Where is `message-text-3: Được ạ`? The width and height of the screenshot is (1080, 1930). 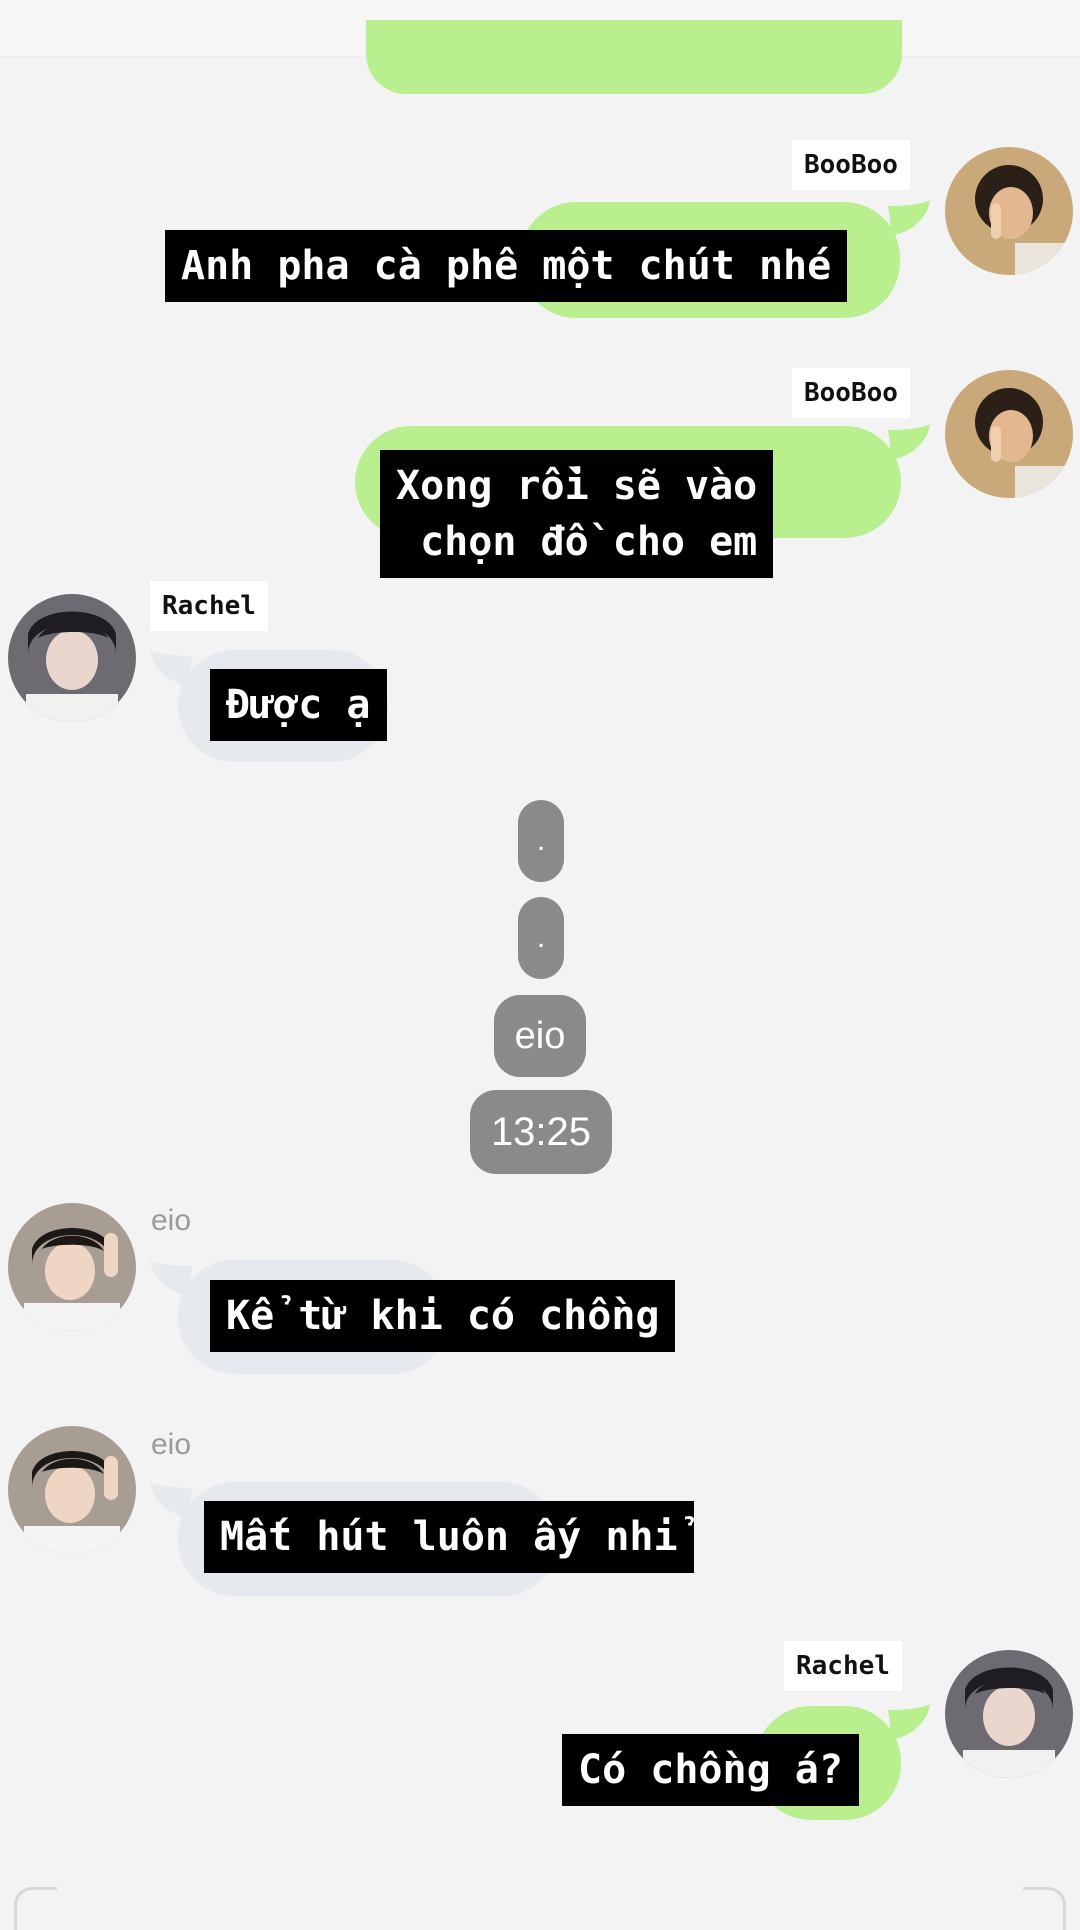 message-text-3: Được ạ is located at coordinates (298, 705).